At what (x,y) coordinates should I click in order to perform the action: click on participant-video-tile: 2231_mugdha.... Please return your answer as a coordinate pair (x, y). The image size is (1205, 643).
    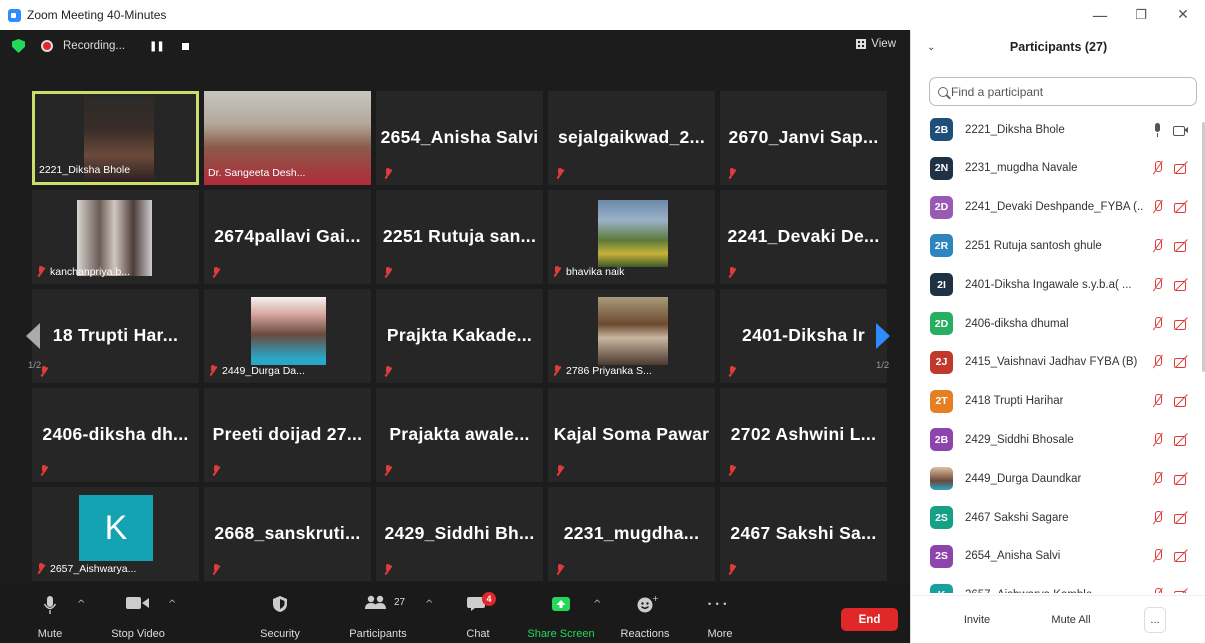
    Looking at the image, I should click on (631, 534).